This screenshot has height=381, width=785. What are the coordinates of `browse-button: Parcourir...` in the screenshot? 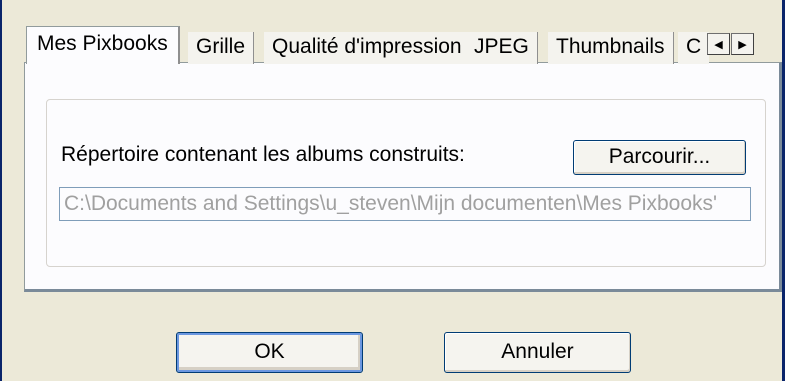 It's located at (659, 157).